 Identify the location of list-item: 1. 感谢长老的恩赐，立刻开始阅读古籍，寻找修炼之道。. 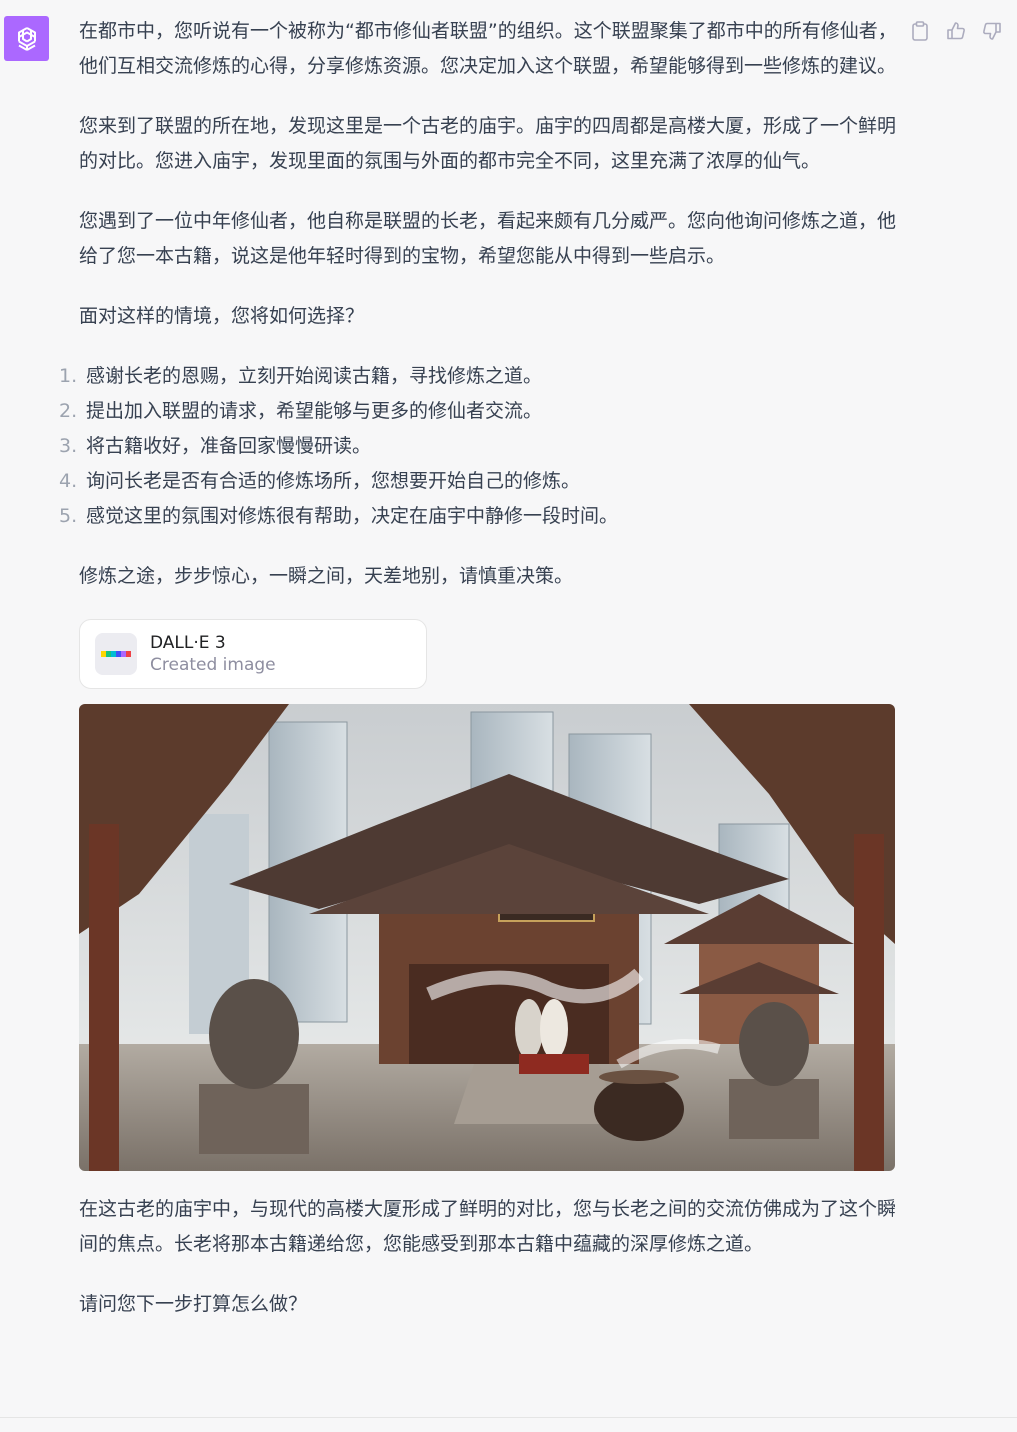
(478, 376).